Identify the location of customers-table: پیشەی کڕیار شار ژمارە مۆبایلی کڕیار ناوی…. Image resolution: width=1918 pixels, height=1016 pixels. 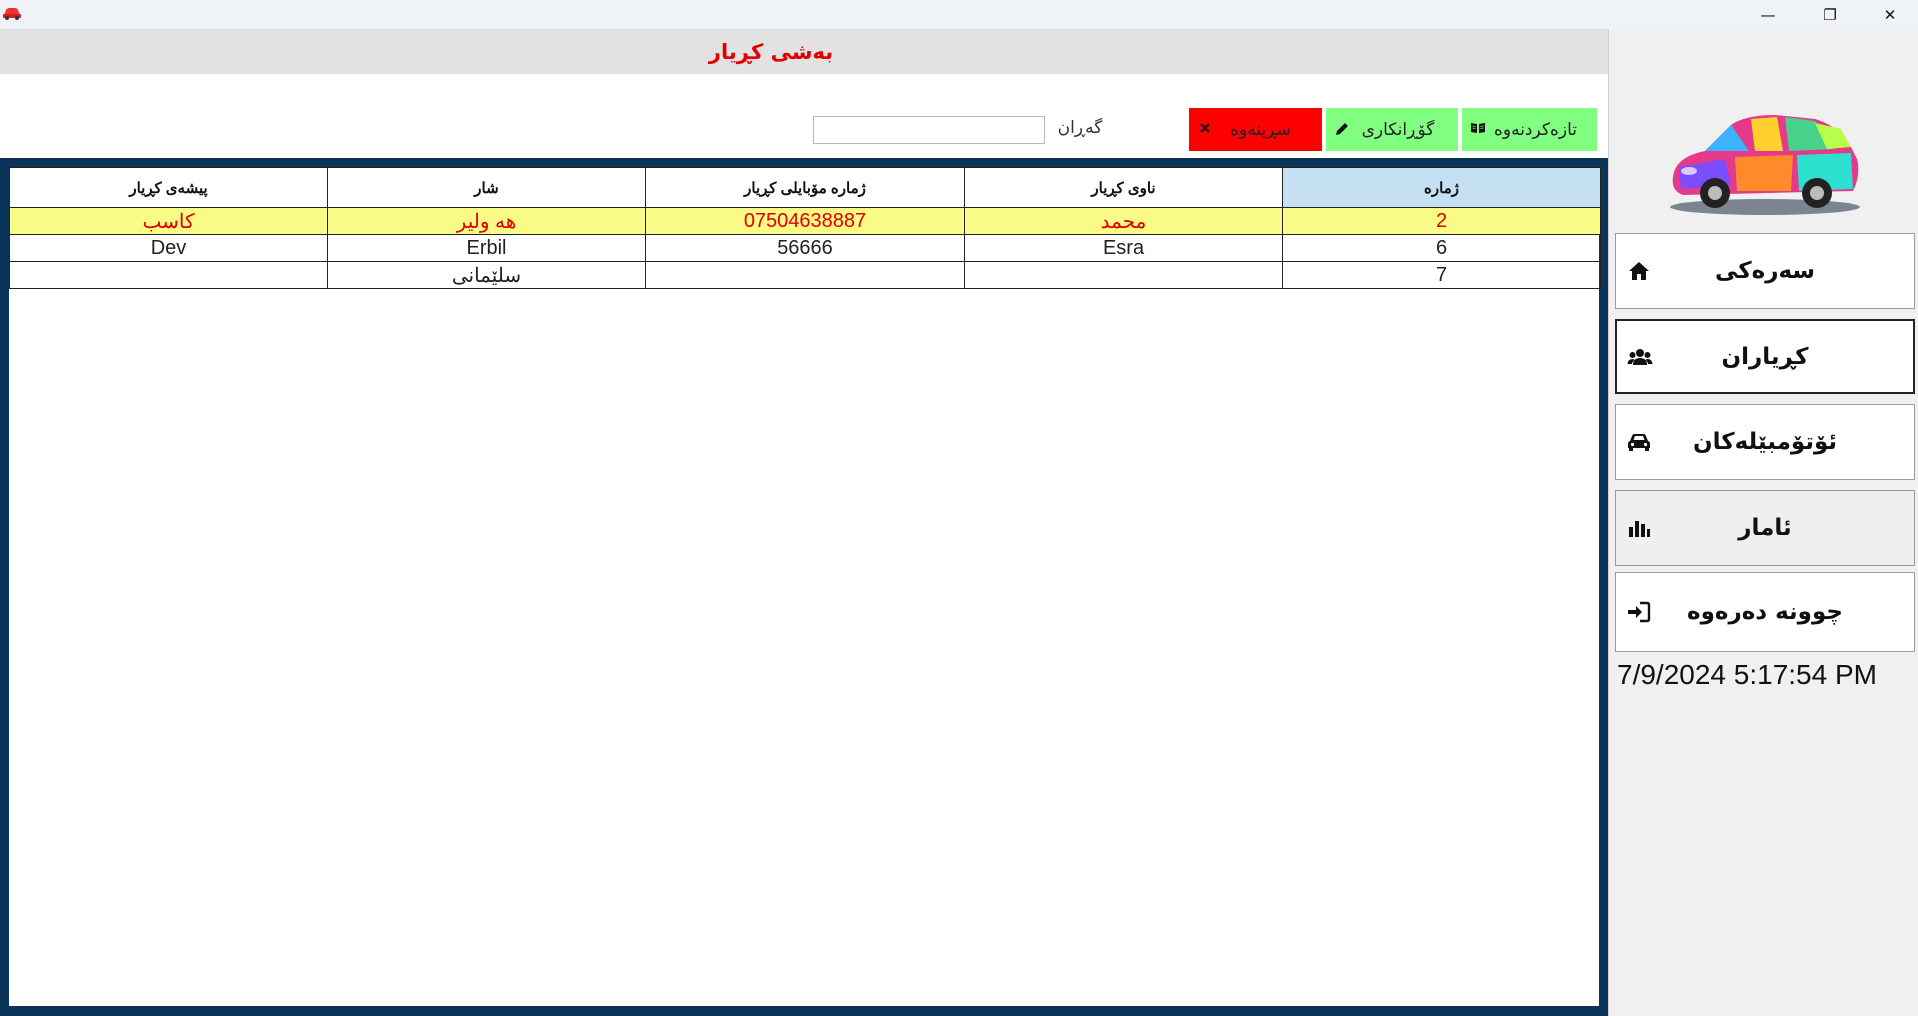
(805, 228).